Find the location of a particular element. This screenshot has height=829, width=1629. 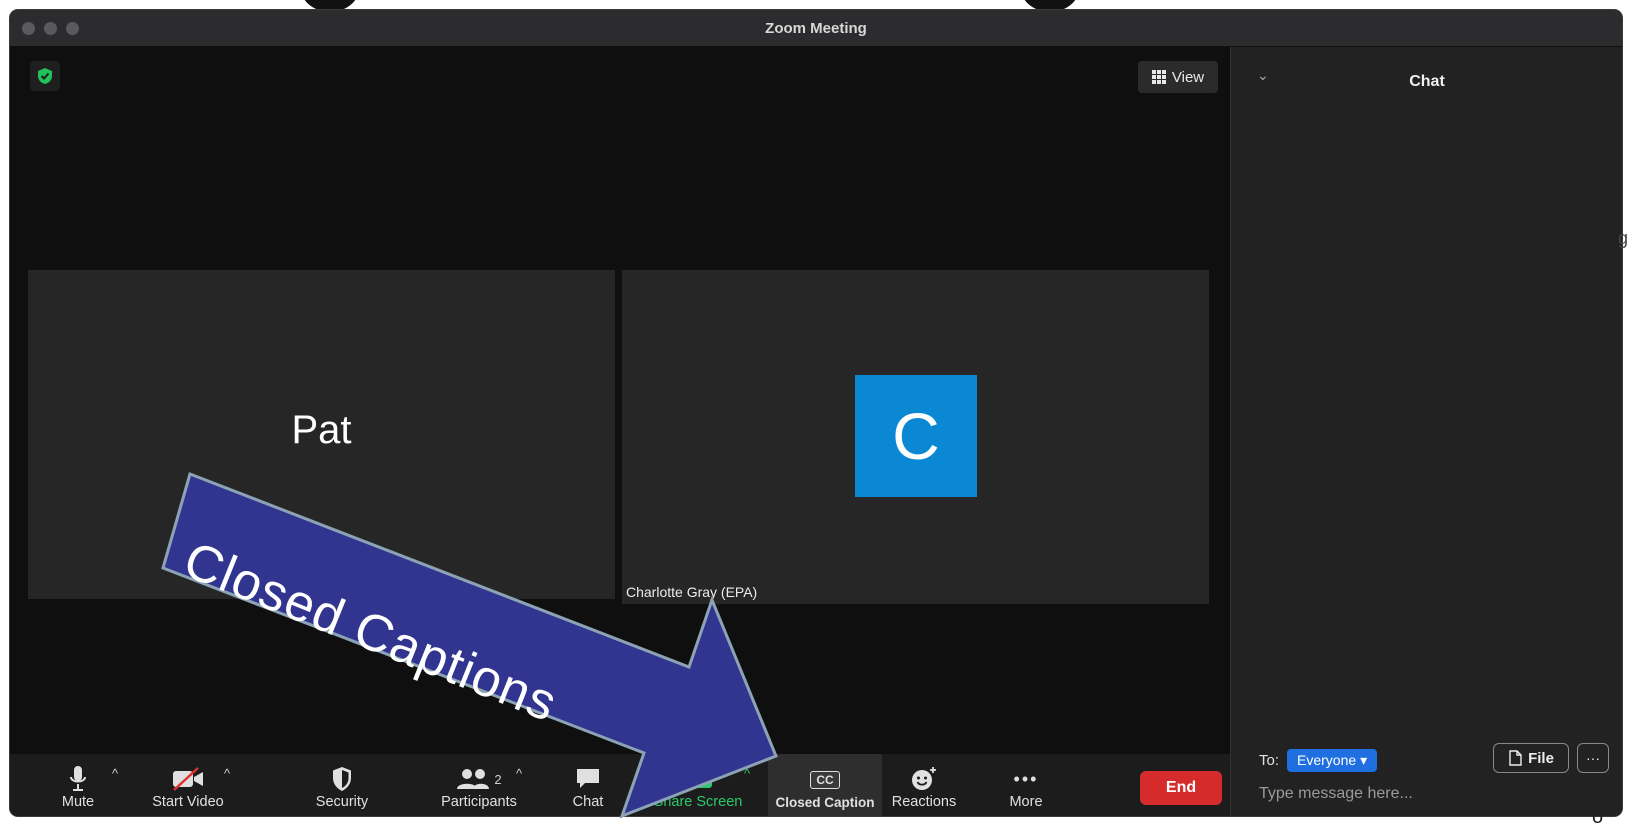

participant-name-label: Charlotte Gray (EPA) is located at coordinates (692, 592).